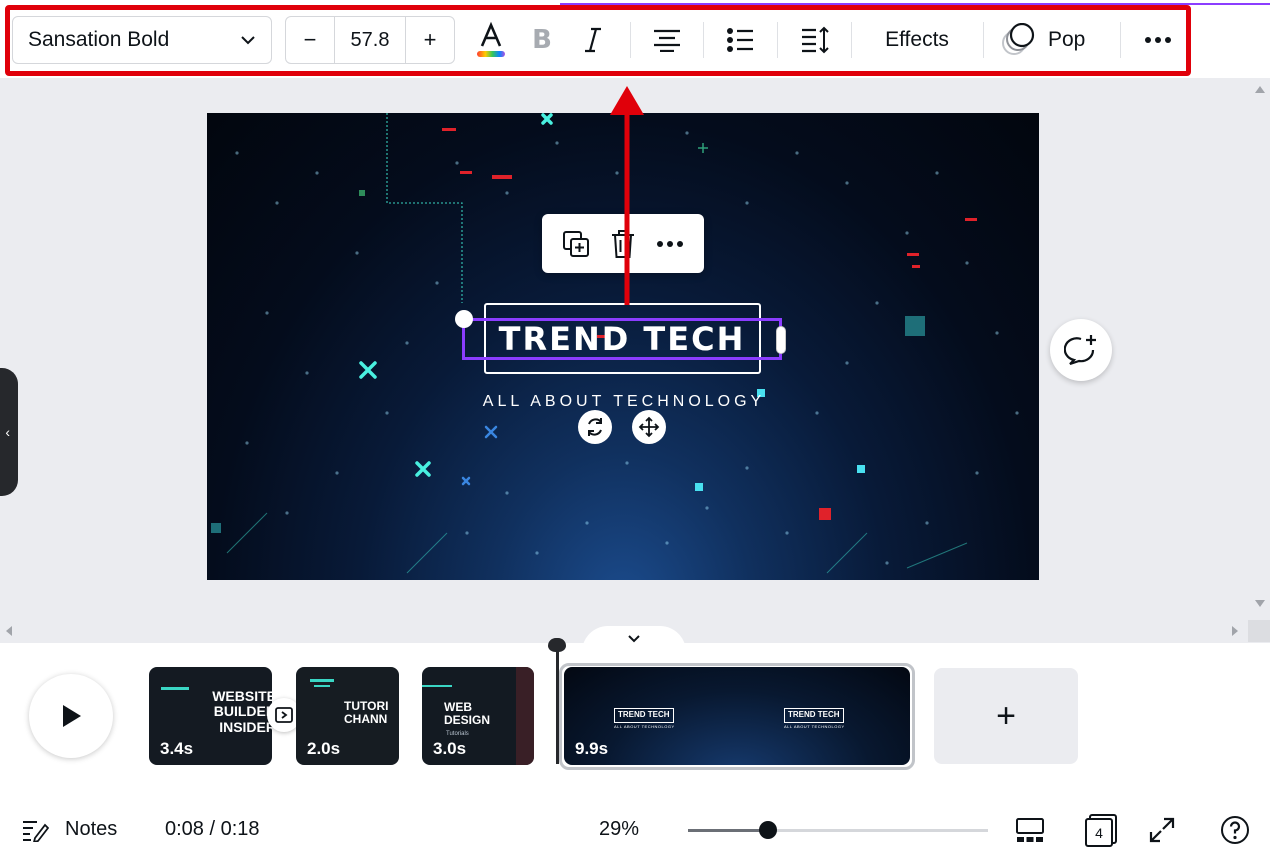 This screenshot has width=1270, height=851. What do you see at coordinates (737, 716) in the screenshot?
I see `selected-clip-outline` at bounding box center [737, 716].